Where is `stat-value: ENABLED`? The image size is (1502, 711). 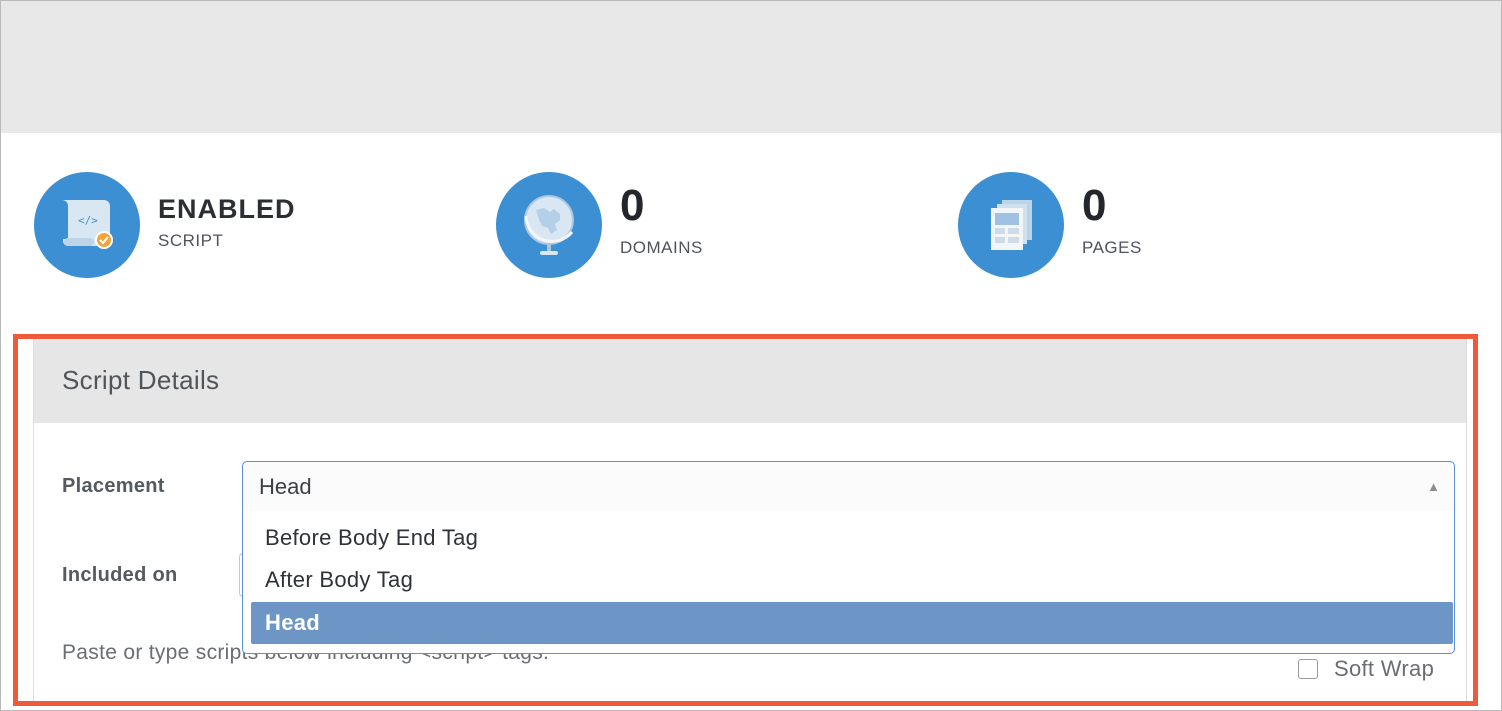
stat-value: ENABLED is located at coordinates (227, 209).